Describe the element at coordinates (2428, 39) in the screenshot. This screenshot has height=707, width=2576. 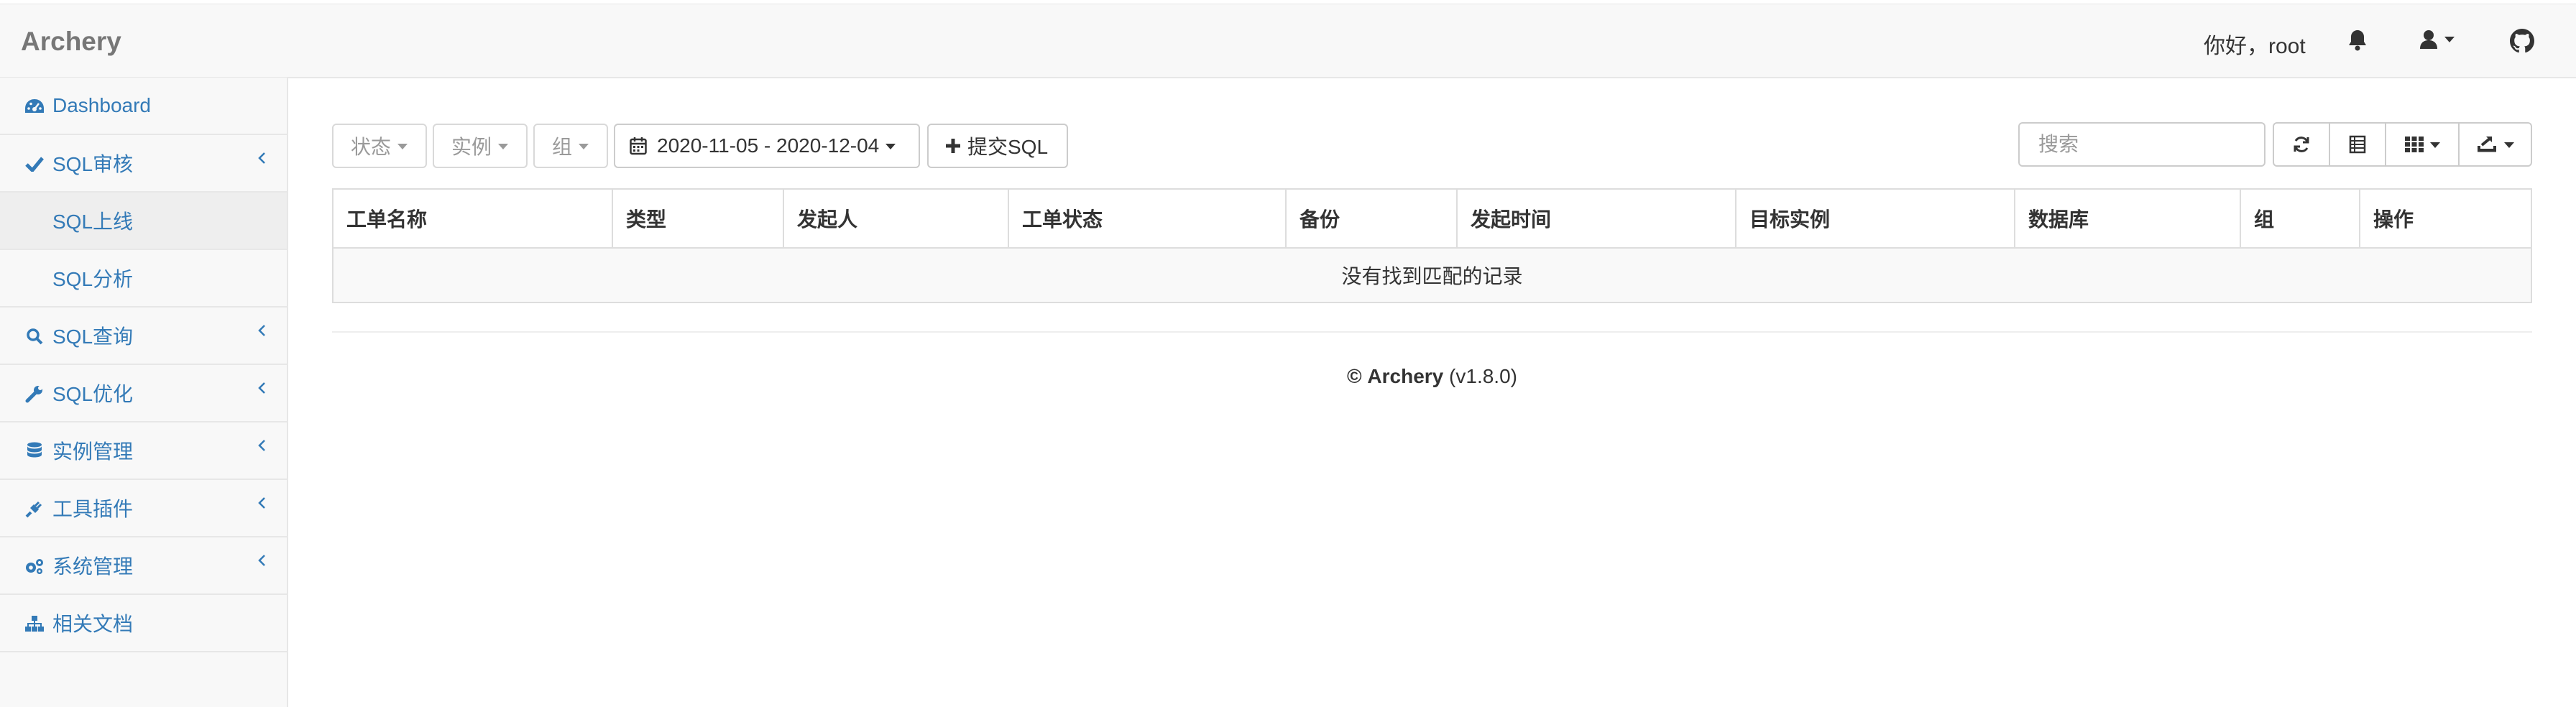
I see `user-icon` at that location.